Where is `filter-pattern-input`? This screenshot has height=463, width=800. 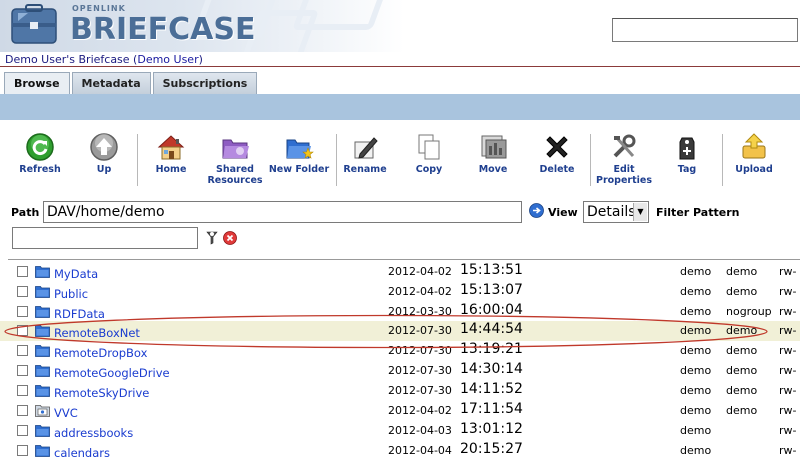 filter-pattern-input is located at coordinates (105, 238).